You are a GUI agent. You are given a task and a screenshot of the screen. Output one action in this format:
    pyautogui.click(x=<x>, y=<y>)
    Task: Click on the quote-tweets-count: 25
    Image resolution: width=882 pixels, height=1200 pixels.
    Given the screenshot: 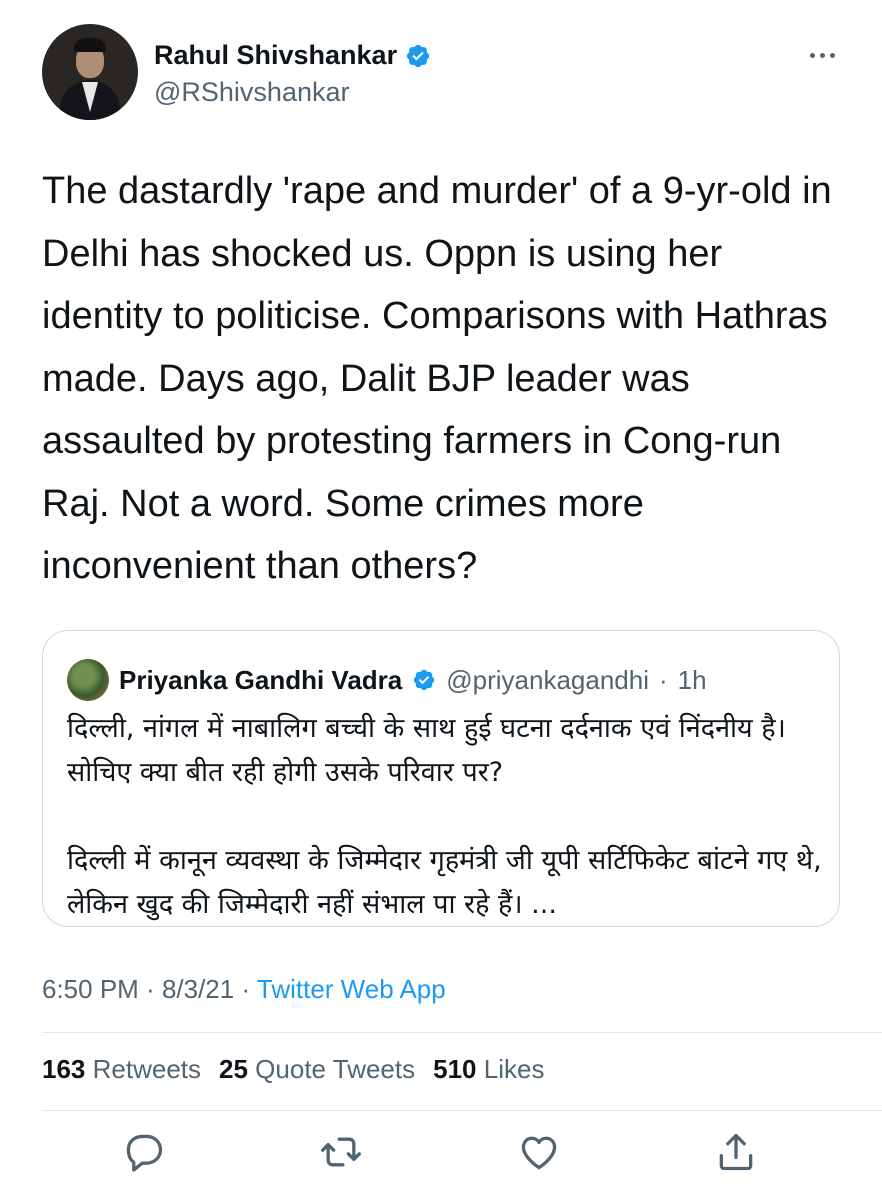 What is the action you would take?
    pyautogui.click(x=233, y=1069)
    